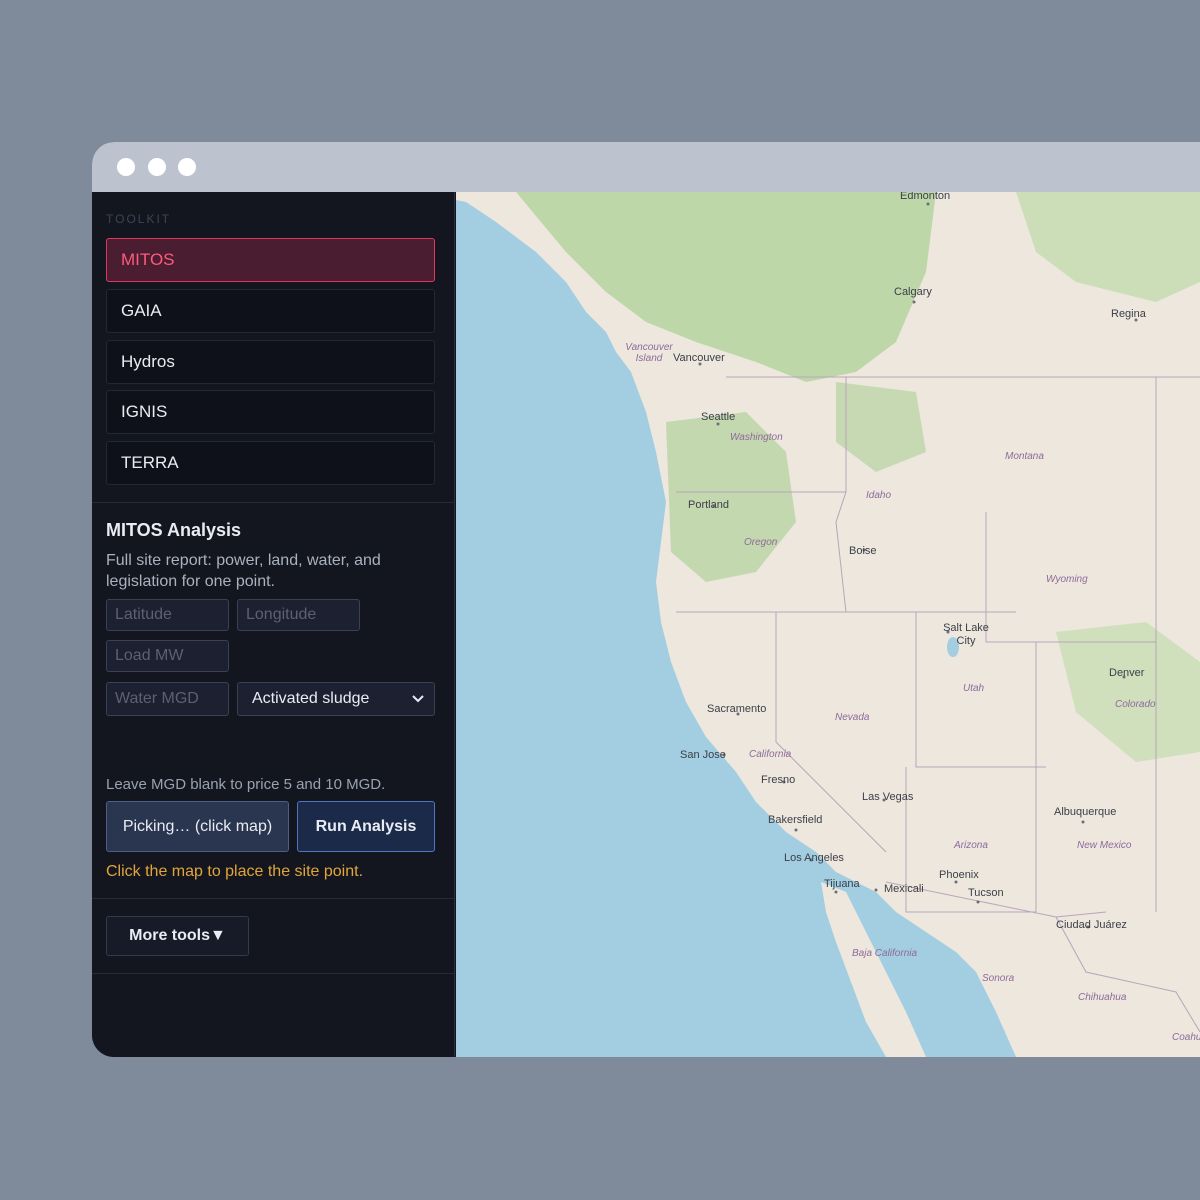 Image resolution: width=1200 pixels, height=1200 pixels. Describe the element at coordinates (218, 935) in the screenshot. I see `triangle-down-icon: ▼` at that location.